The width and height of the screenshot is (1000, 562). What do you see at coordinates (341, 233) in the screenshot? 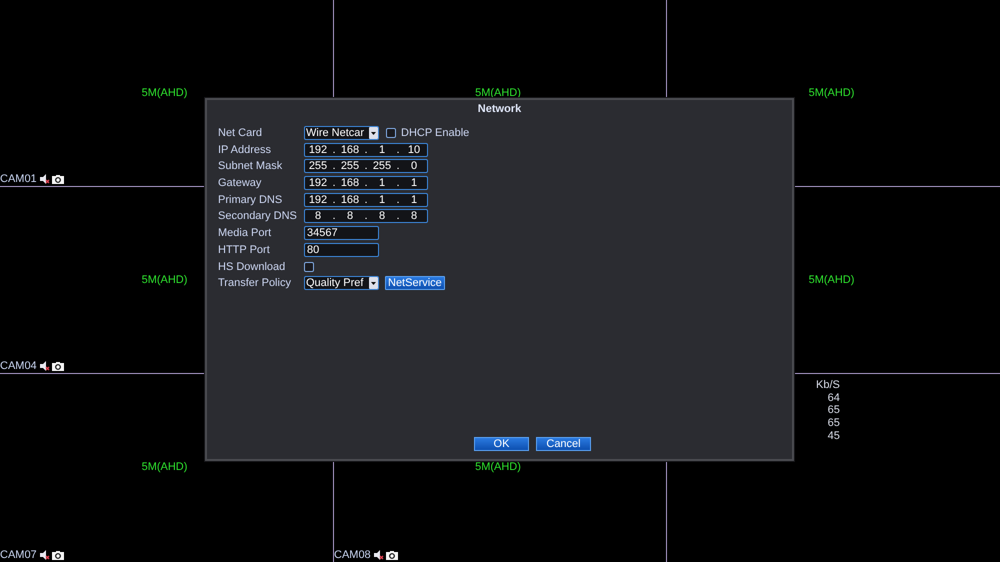
I see `input-field: 34567` at bounding box center [341, 233].